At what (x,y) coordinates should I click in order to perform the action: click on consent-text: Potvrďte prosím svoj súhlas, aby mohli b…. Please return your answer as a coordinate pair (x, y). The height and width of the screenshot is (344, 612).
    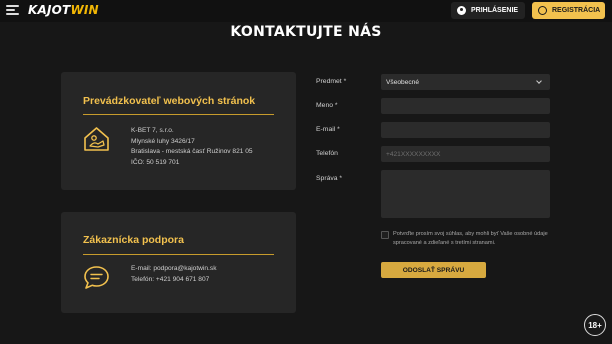
    Looking at the image, I should click on (470, 238).